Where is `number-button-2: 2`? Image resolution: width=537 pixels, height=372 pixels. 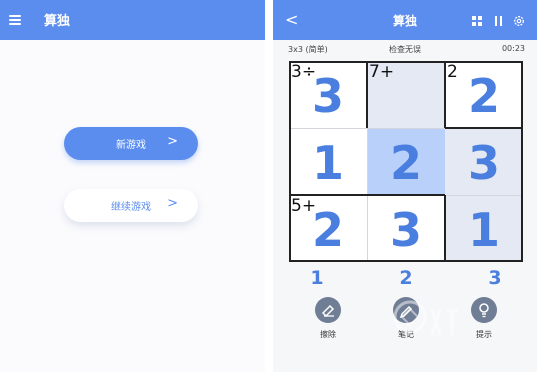 number-button-2: 2 is located at coordinates (406, 278).